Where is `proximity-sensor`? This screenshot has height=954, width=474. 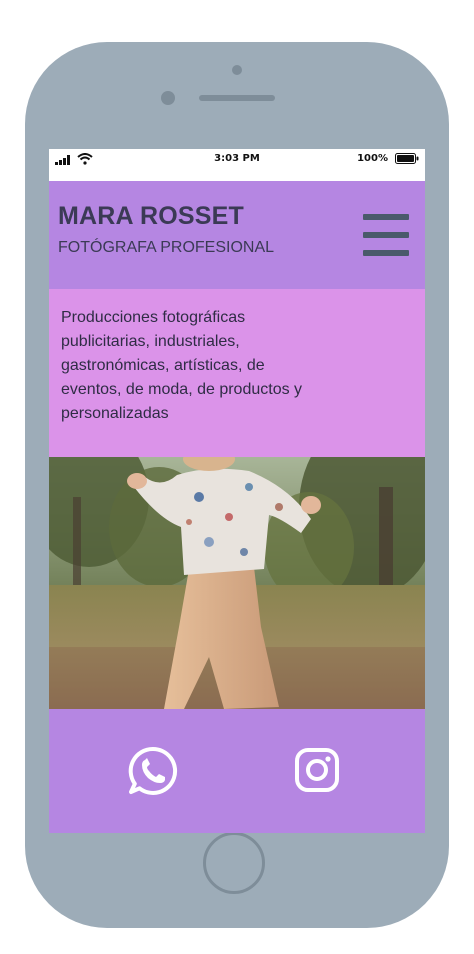
proximity-sensor is located at coordinates (168, 98).